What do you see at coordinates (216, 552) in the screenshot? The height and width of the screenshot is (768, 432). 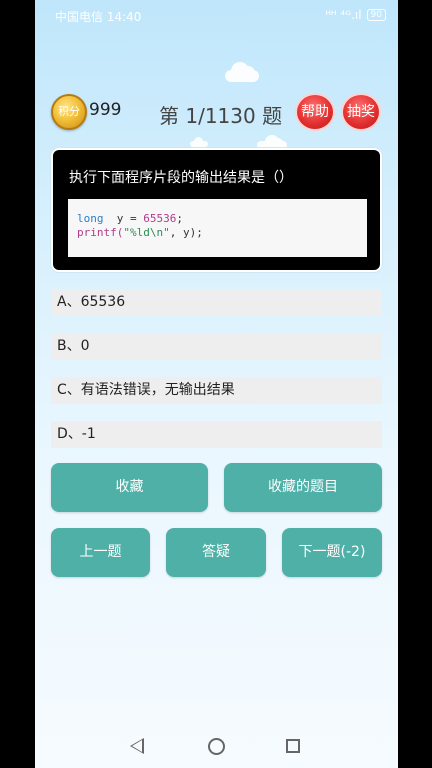 I see `ask-question-button: 答疑` at bounding box center [216, 552].